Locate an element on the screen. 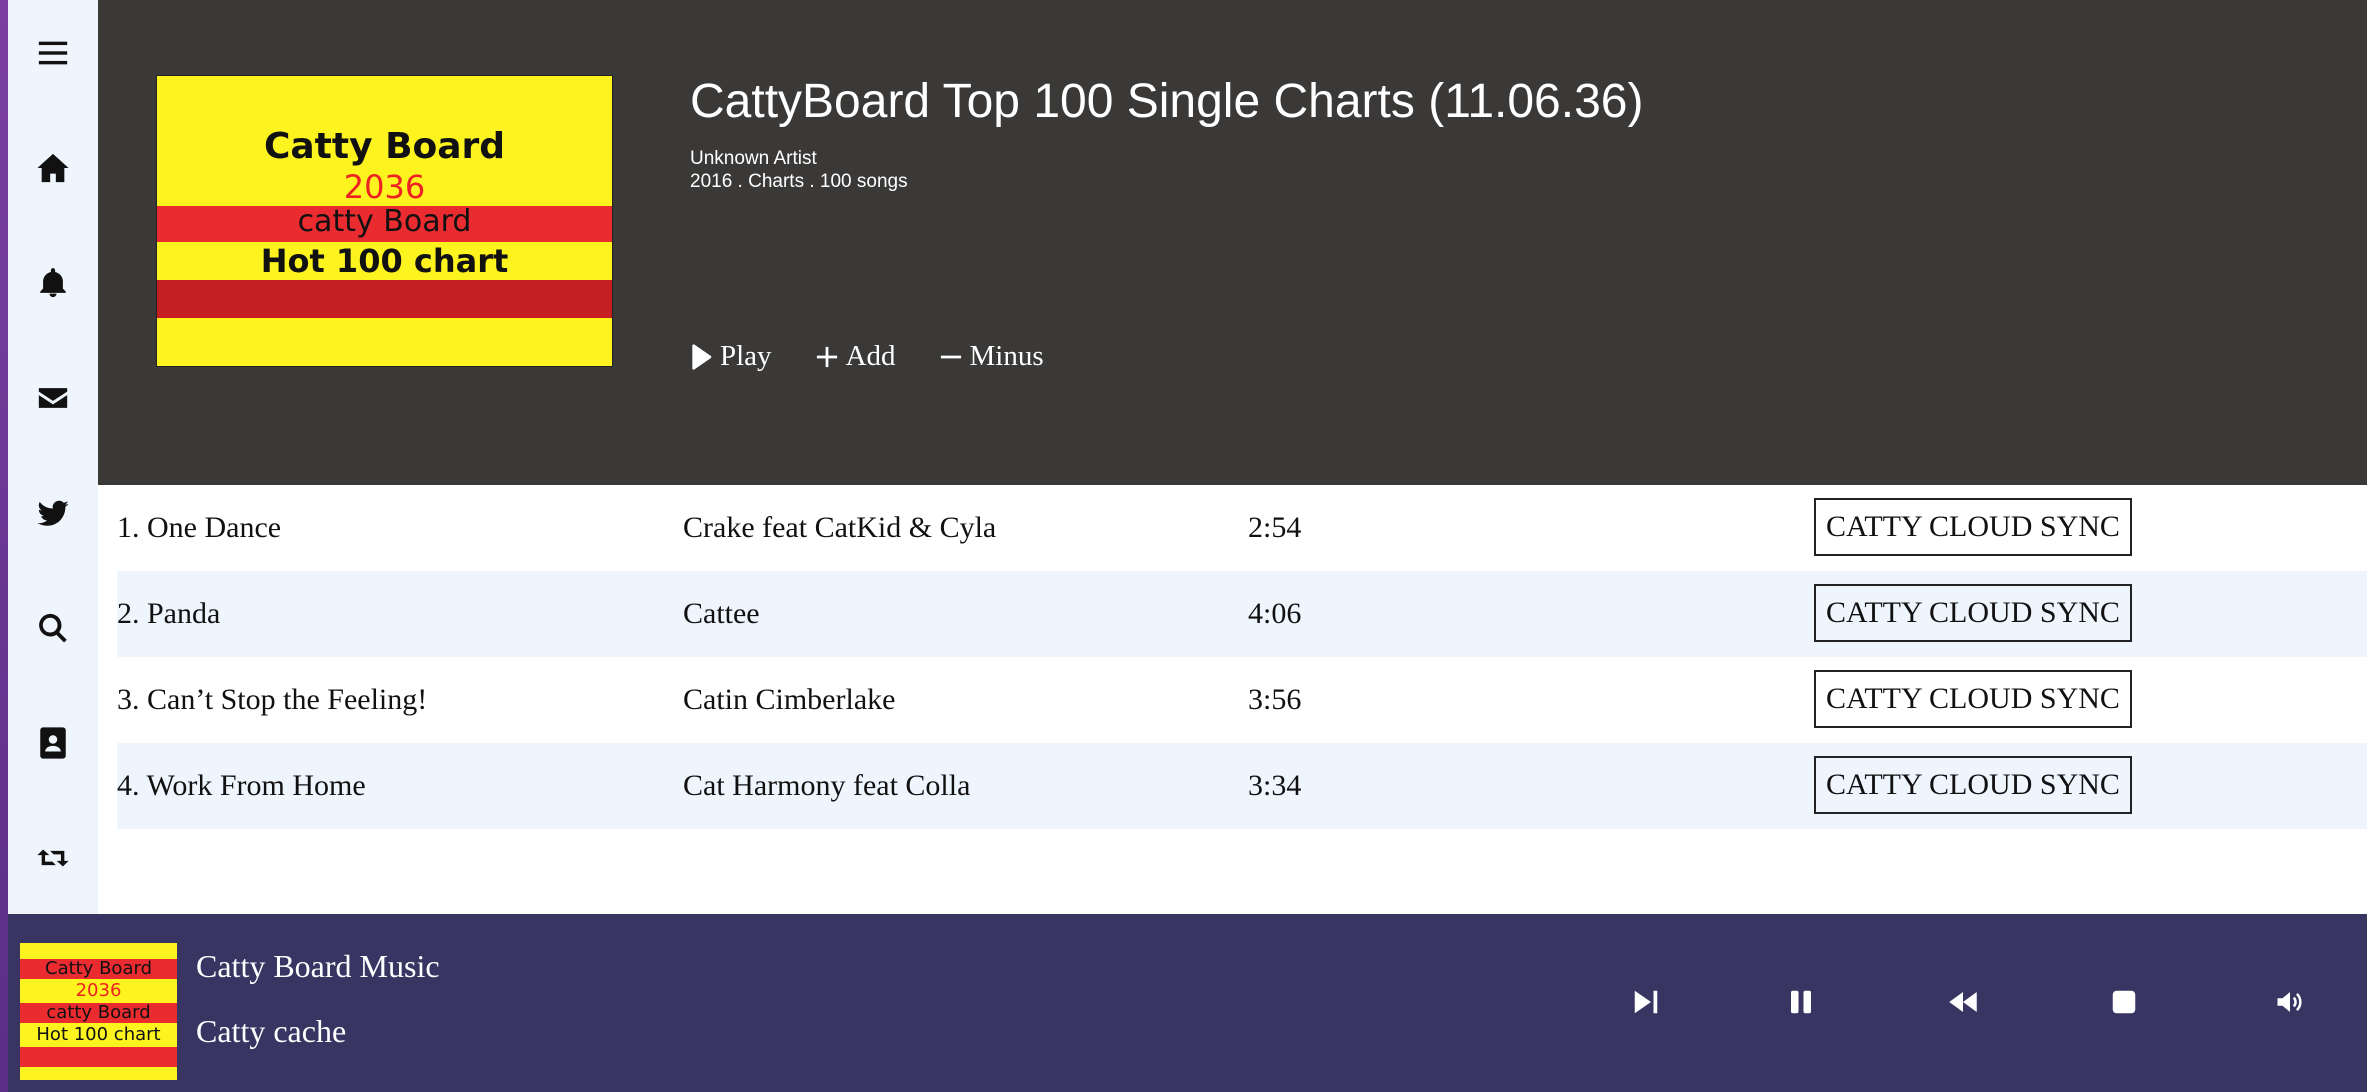 The height and width of the screenshot is (1092, 2367). skip-next-button is located at coordinates (1646, 1002).